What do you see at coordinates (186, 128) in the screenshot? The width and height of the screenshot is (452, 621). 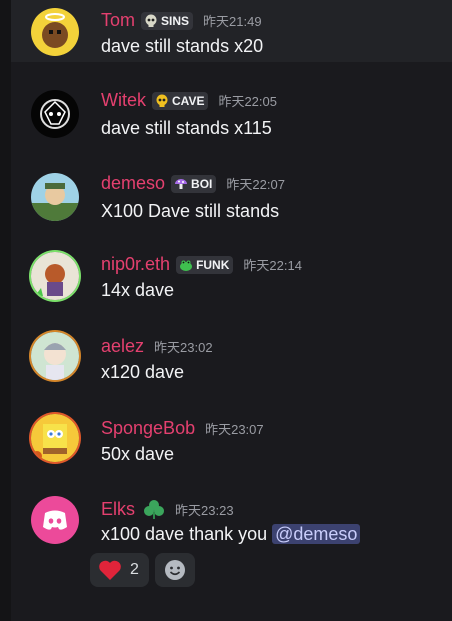 I see `message-content: dave still stands x115` at bounding box center [186, 128].